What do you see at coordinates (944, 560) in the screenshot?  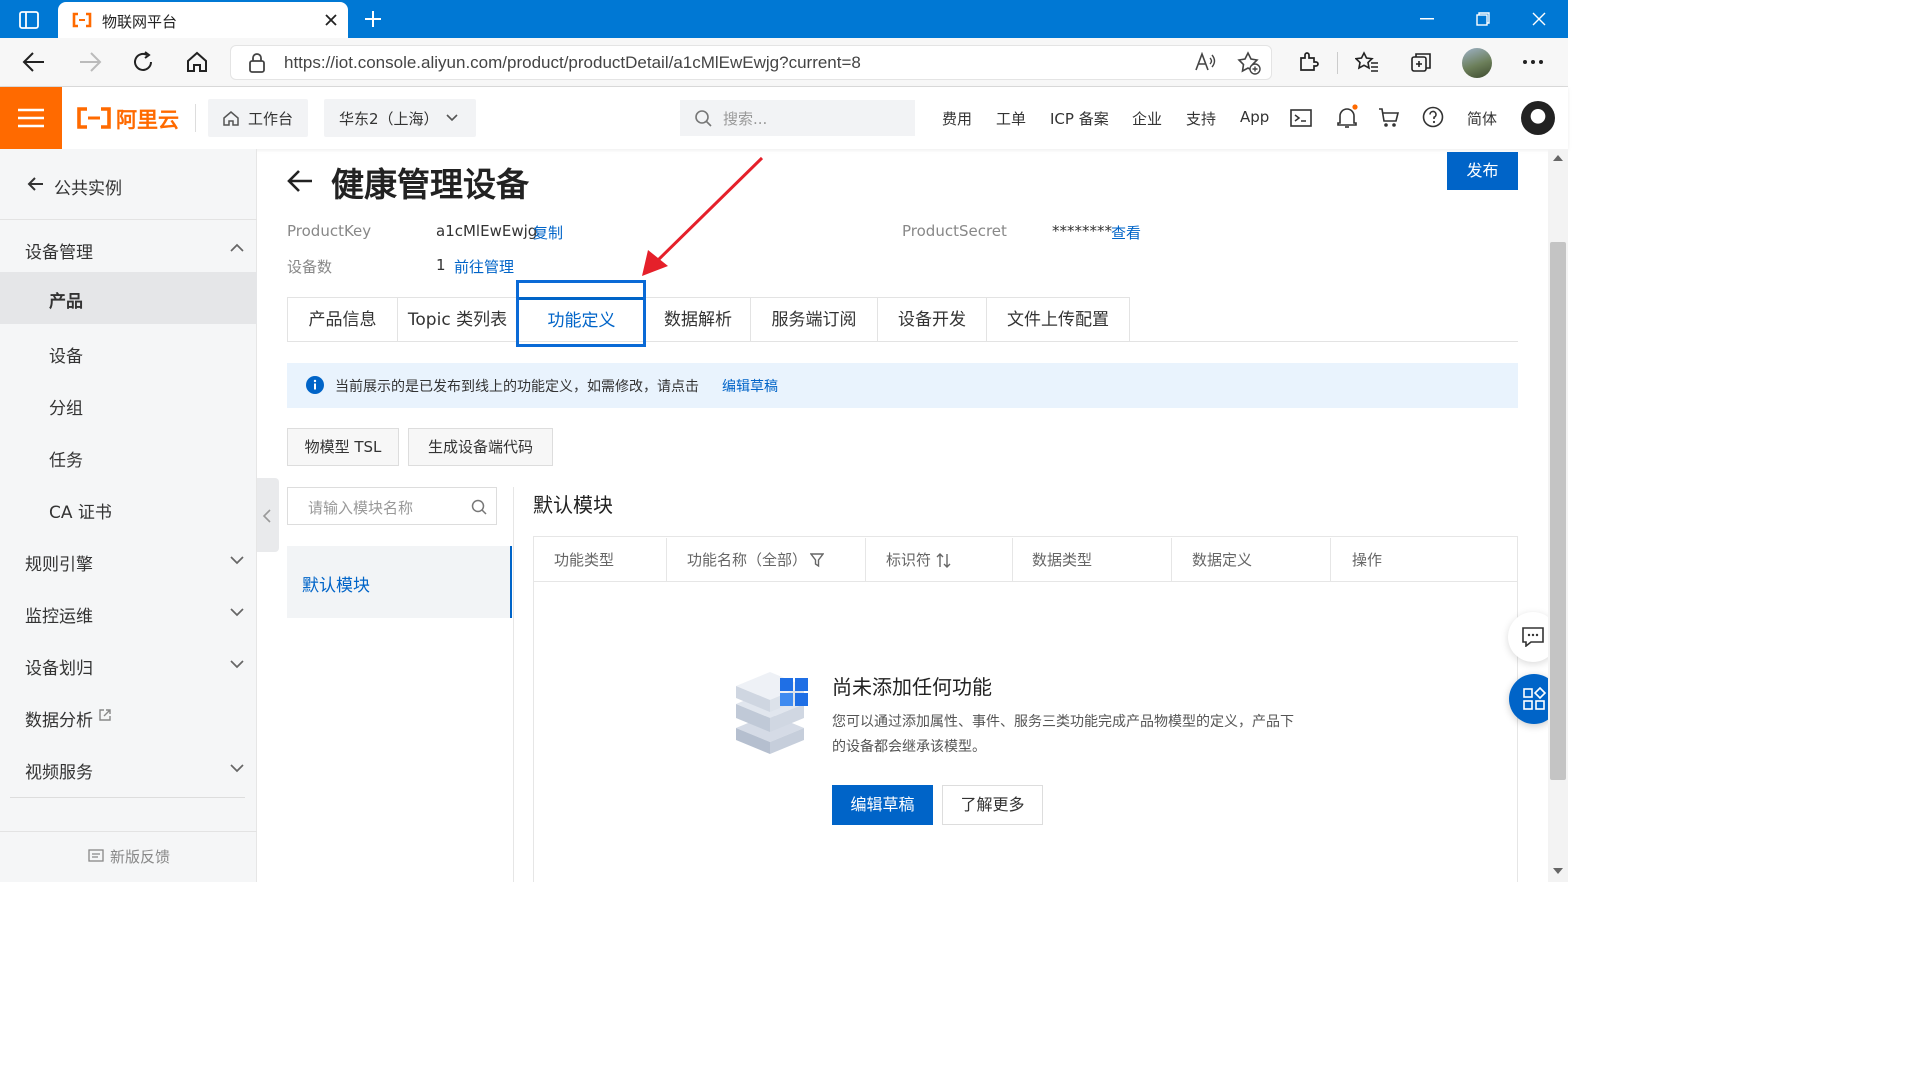 I see `sort-icon` at bounding box center [944, 560].